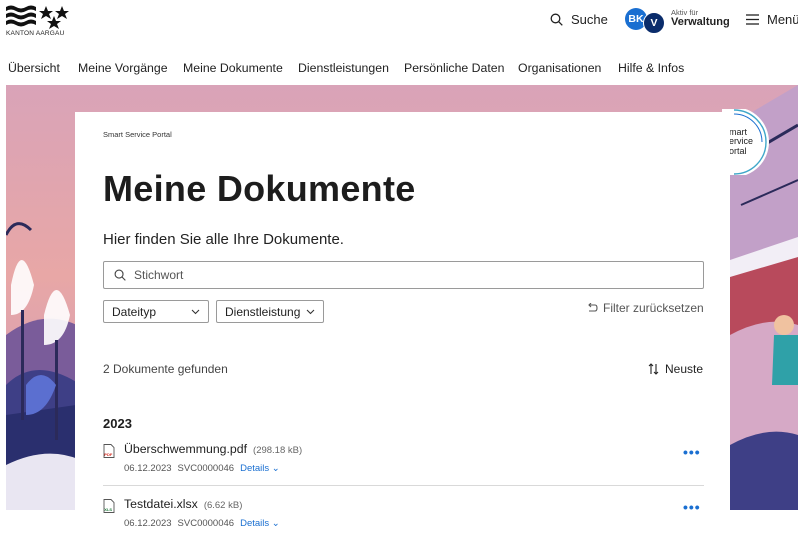 The height and width of the screenshot is (538, 798). What do you see at coordinates (343, 68) in the screenshot?
I see `nav-item-dienstleistungen: Dienstleistungen` at bounding box center [343, 68].